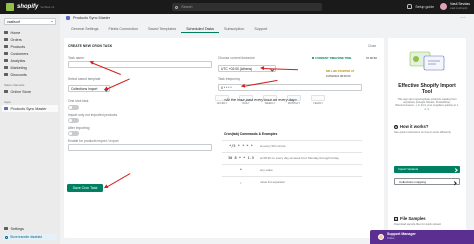  Describe the element at coordinates (241, 145) in the screenshot. I see `cron-code: */5 * * * *` at that location.